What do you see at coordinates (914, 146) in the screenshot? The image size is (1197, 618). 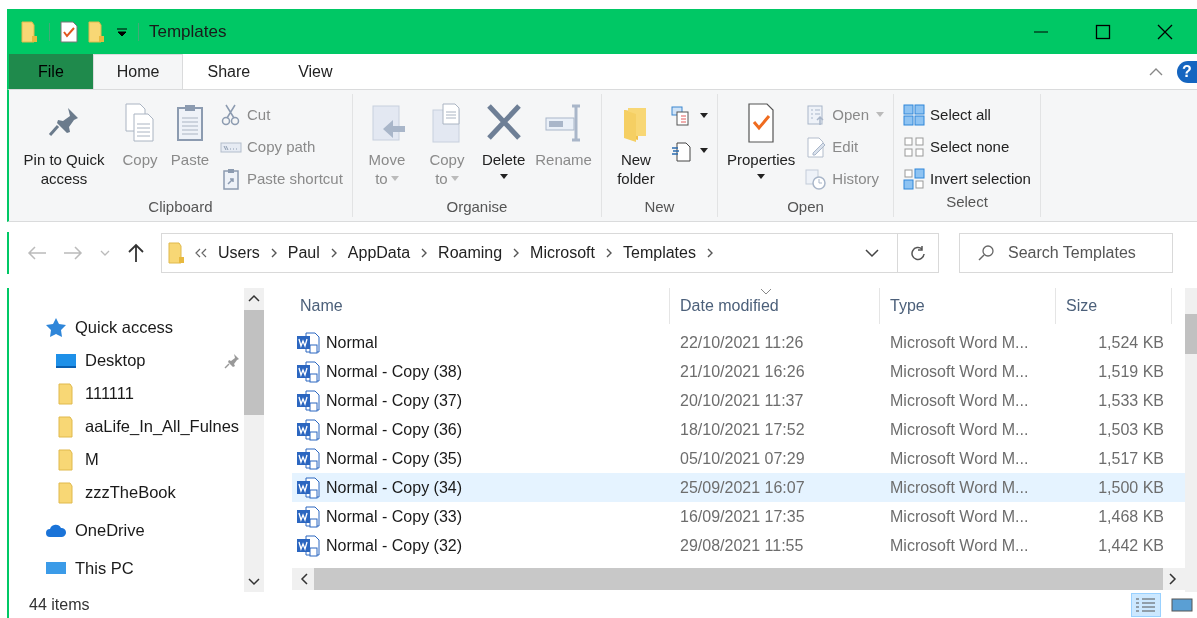 I see `select-none-icon` at bounding box center [914, 146].